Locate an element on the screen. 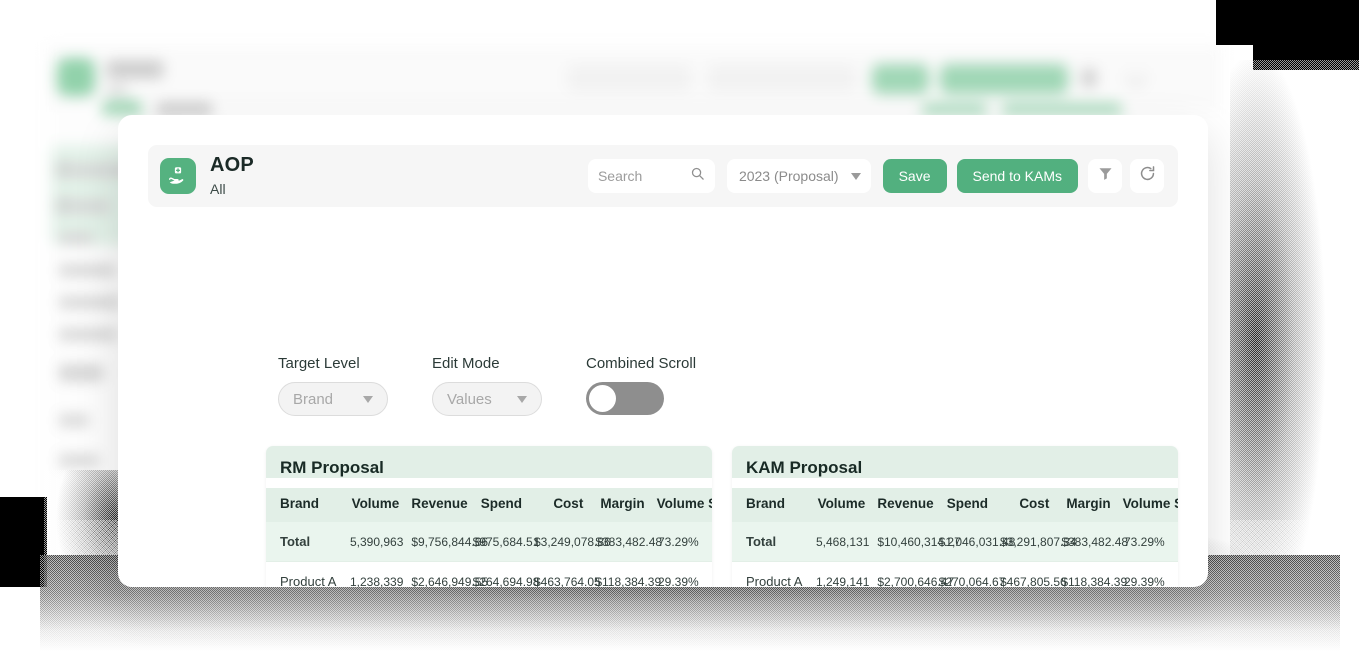 This screenshot has width=1359, height=651. panel-header: RM Proposal is located at coordinates (489, 462).